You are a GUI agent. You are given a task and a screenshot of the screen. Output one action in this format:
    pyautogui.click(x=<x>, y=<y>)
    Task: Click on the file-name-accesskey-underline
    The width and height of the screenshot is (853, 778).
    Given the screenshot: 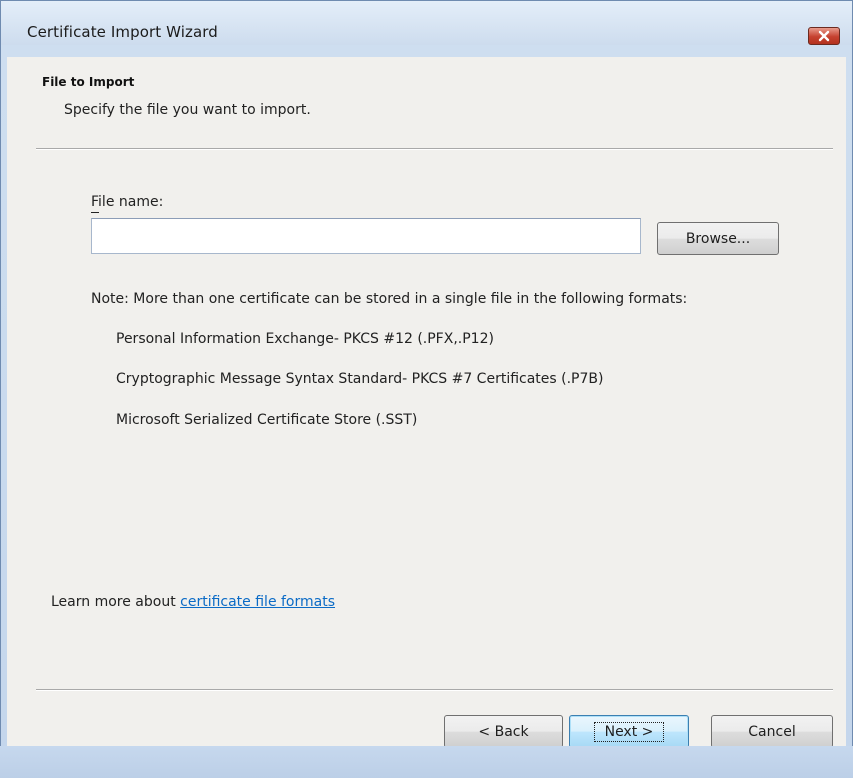 What is the action you would take?
    pyautogui.click(x=95, y=212)
    